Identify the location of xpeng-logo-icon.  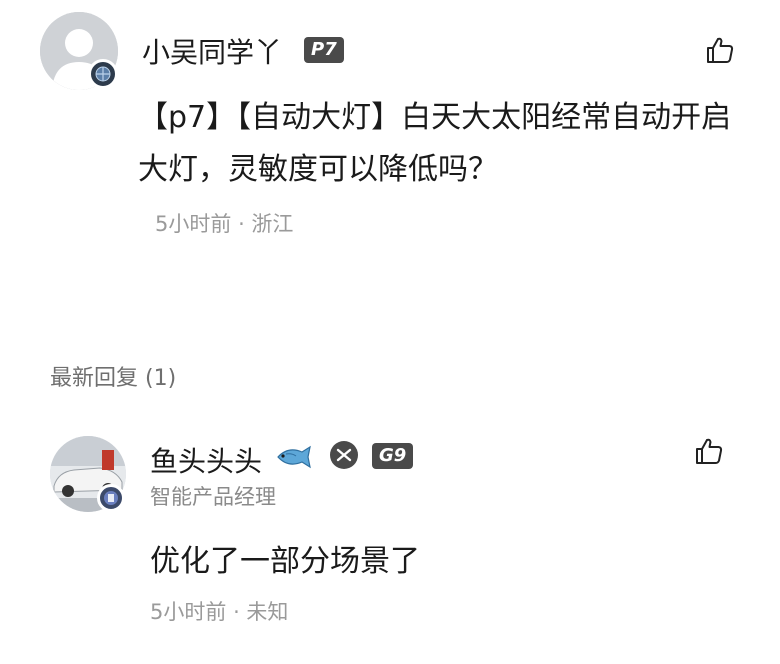
(344, 455).